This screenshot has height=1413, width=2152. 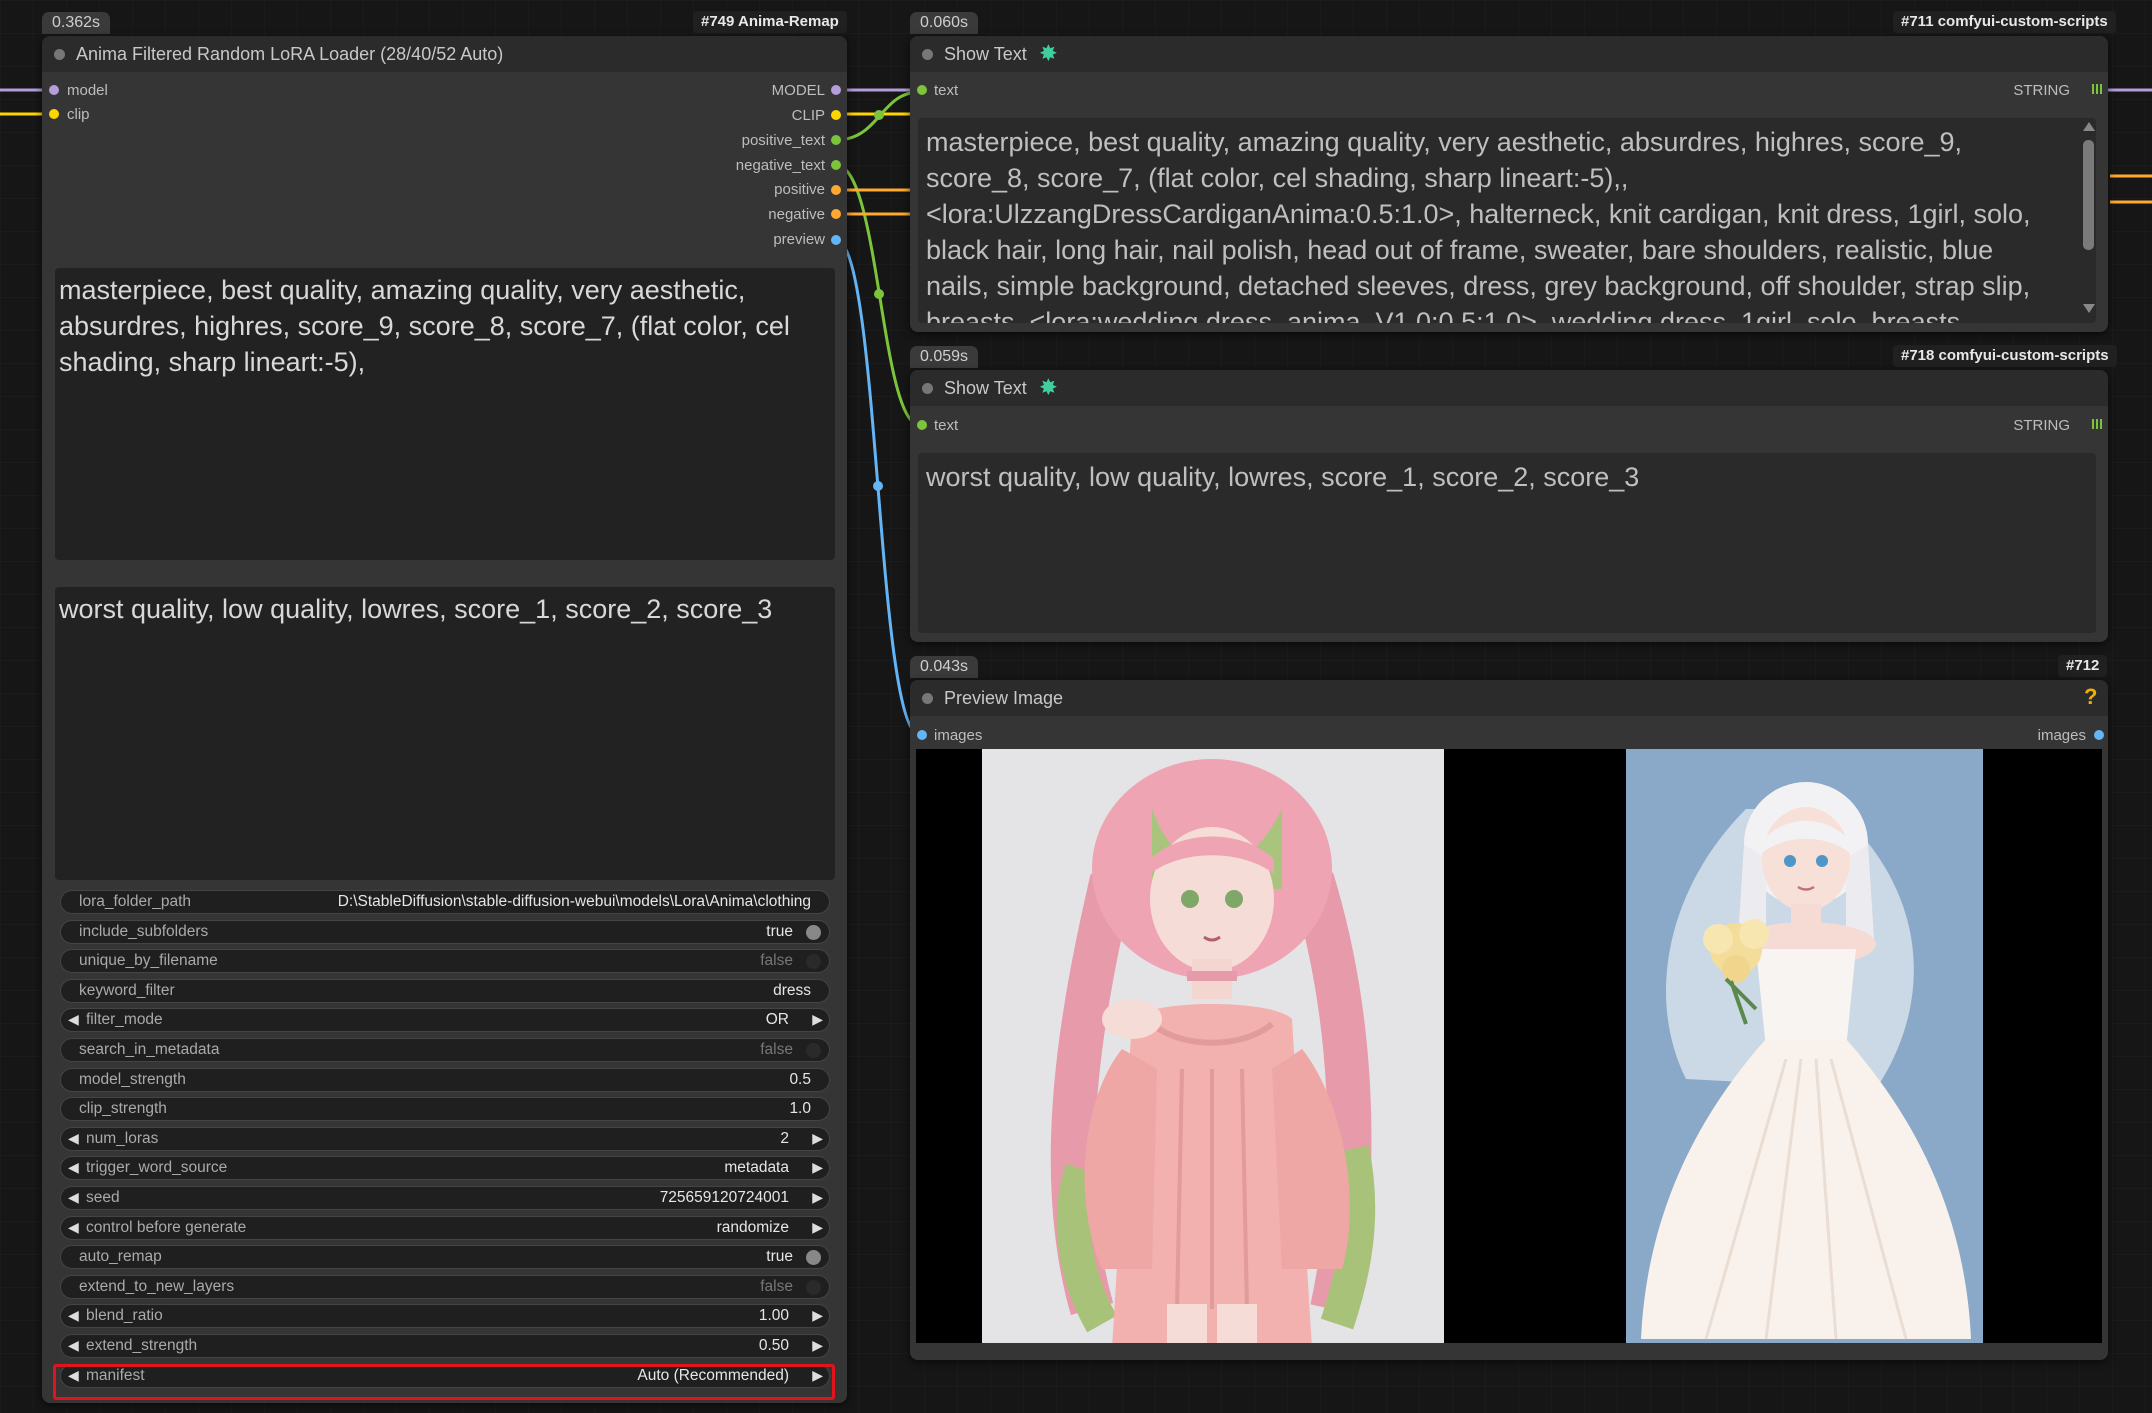 What do you see at coordinates (87, 90) in the screenshot?
I see `model-input-label: model` at bounding box center [87, 90].